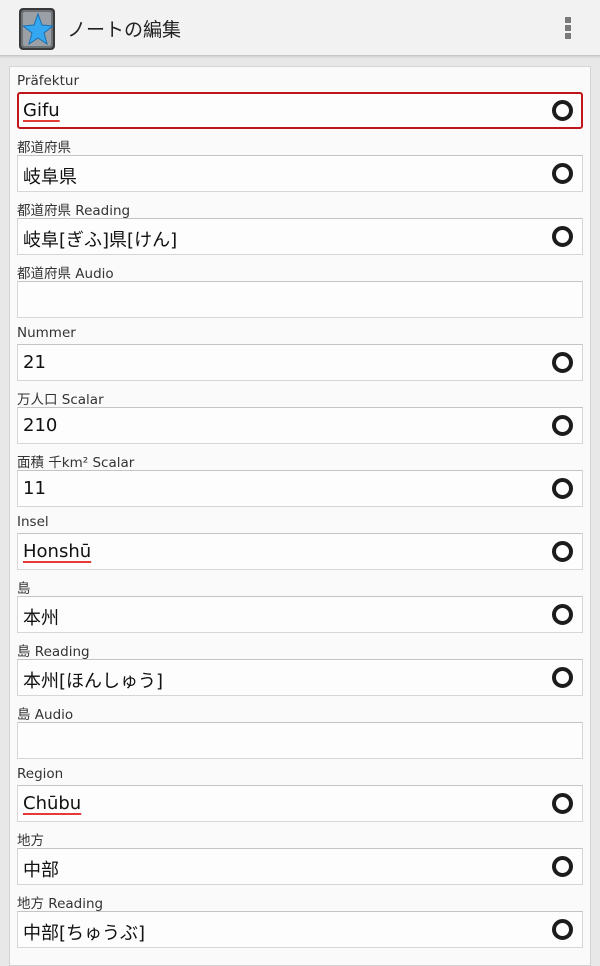 This screenshot has width=600, height=966. Describe the element at coordinates (74, 211) in the screenshot. I see `field-label: 都道府県 Reading` at that location.